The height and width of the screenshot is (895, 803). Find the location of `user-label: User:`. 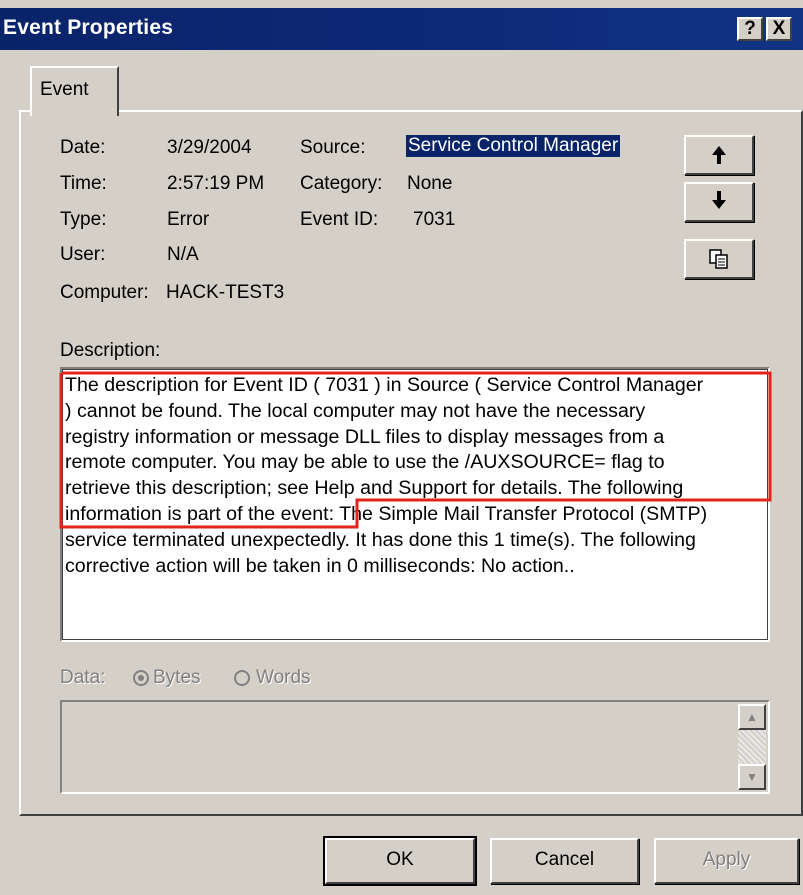

user-label: User: is located at coordinates (83, 254).